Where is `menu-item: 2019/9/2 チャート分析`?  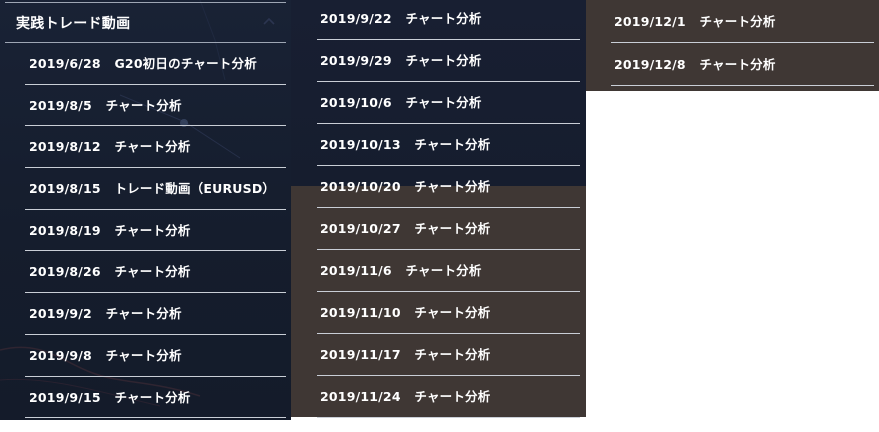 menu-item: 2019/9/2 チャート分析 is located at coordinates (155, 314).